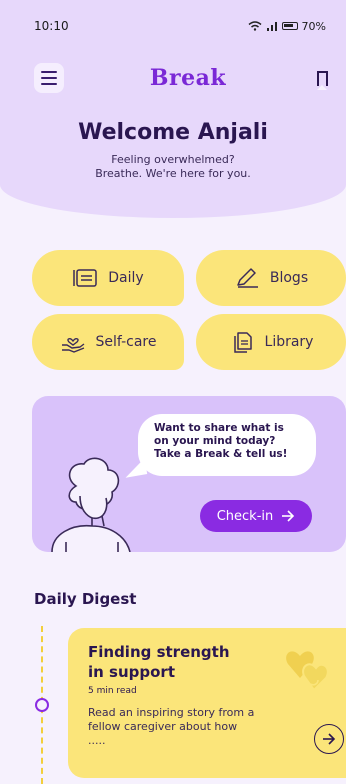  I want to click on hearts-decoration-icon, so click(307, 671).